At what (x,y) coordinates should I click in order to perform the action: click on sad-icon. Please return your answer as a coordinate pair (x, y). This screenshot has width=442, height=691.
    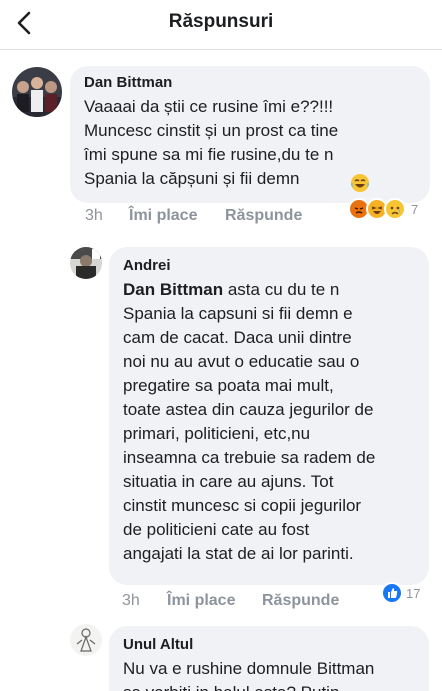
    Looking at the image, I should click on (395, 209).